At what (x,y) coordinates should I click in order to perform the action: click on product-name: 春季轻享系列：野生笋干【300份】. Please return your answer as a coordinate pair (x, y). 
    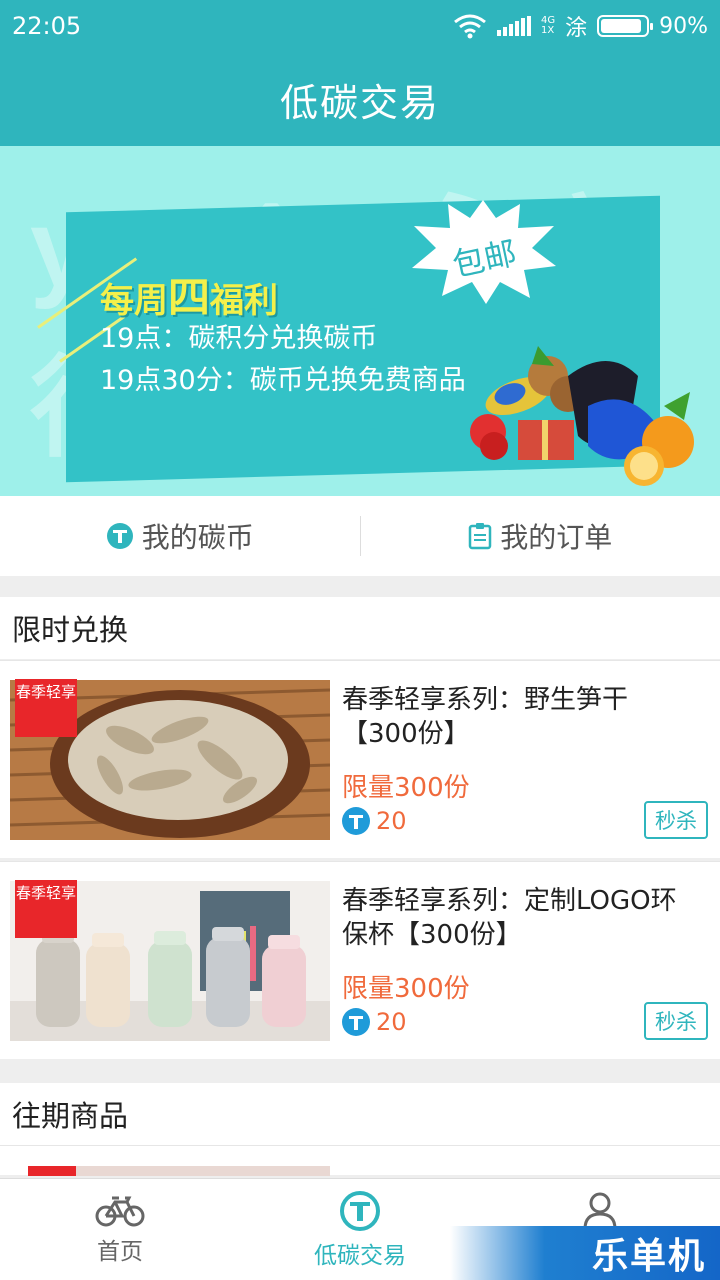
    Looking at the image, I should click on (485, 717).